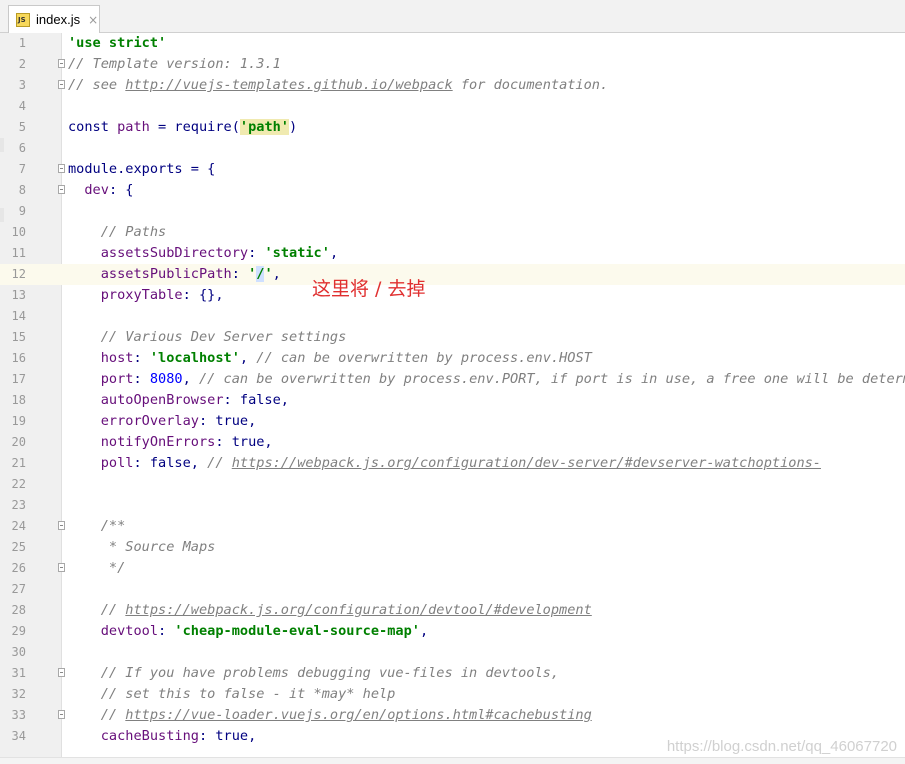 The image size is (905, 764). I want to click on line-number: 29, so click(18, 631).